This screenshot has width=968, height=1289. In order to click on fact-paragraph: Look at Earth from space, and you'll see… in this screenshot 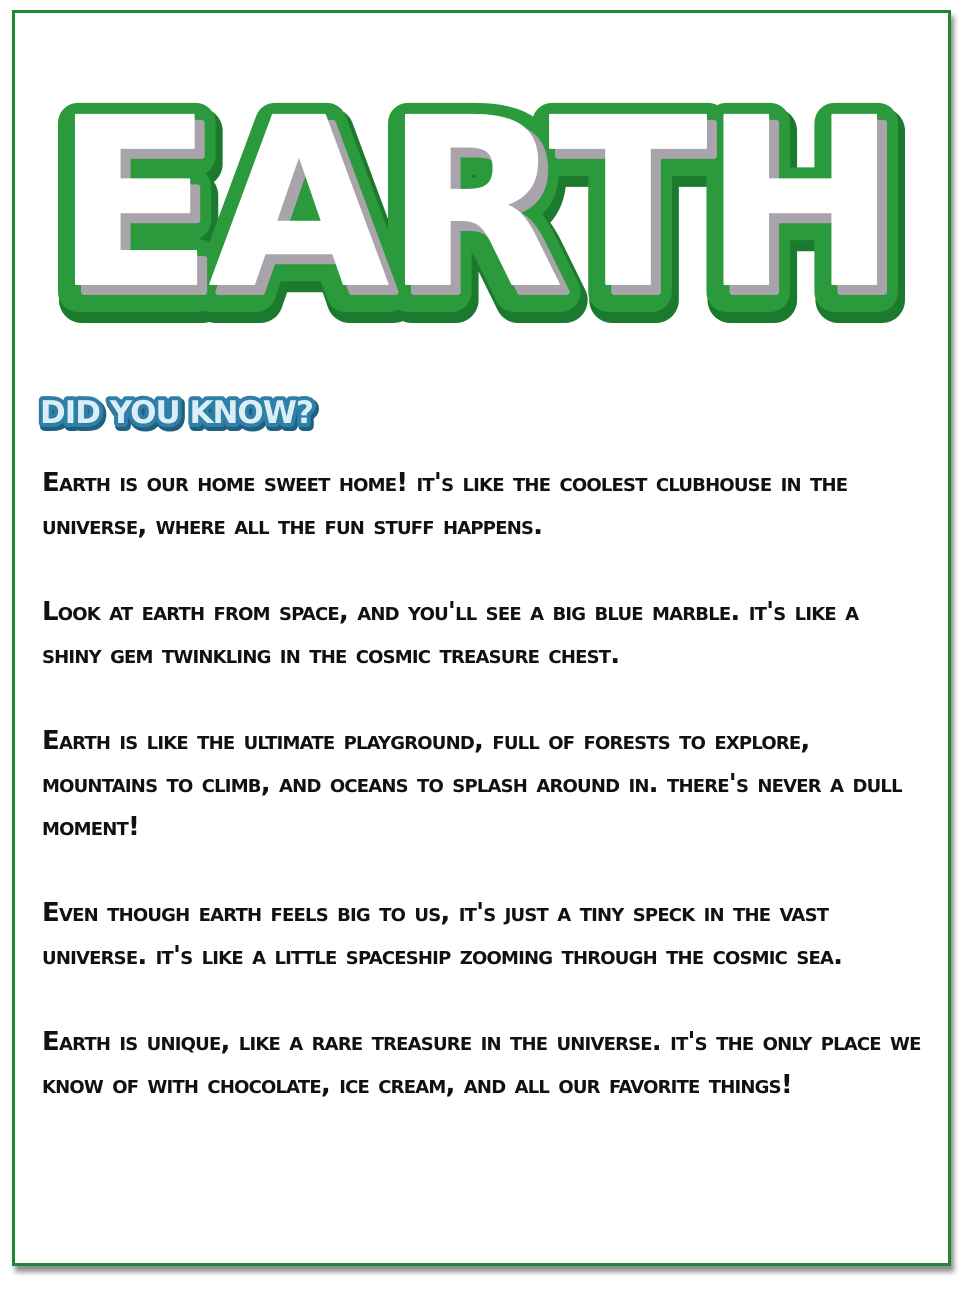, I will do `click(450, 633)`.